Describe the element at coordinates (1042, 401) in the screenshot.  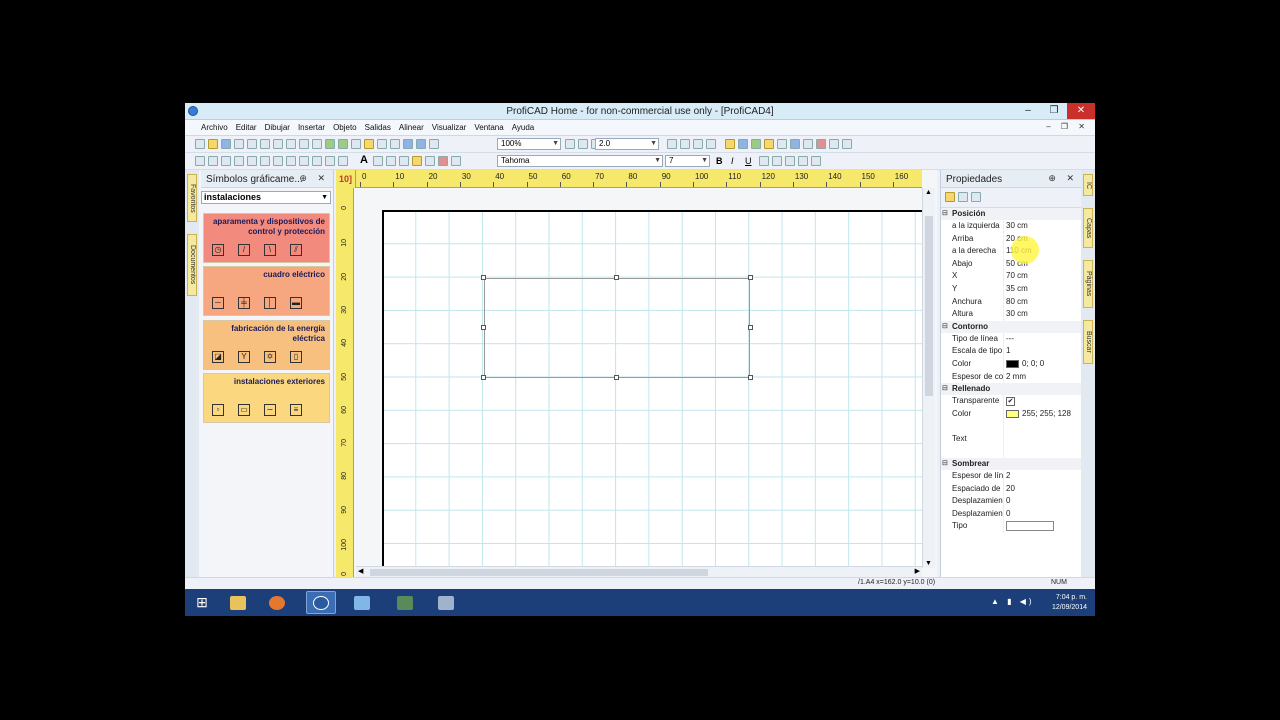
I see `property-value: ✔` at that location.